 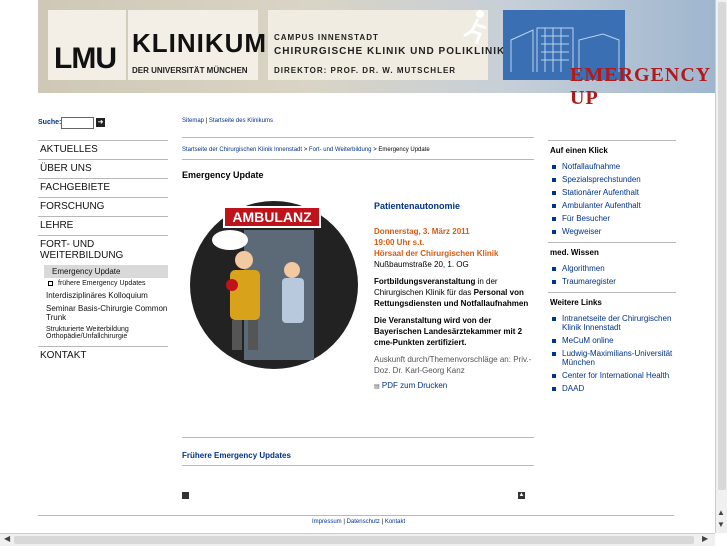 I want to click on search-submit-button: ➜, so click(x=100, y=122).